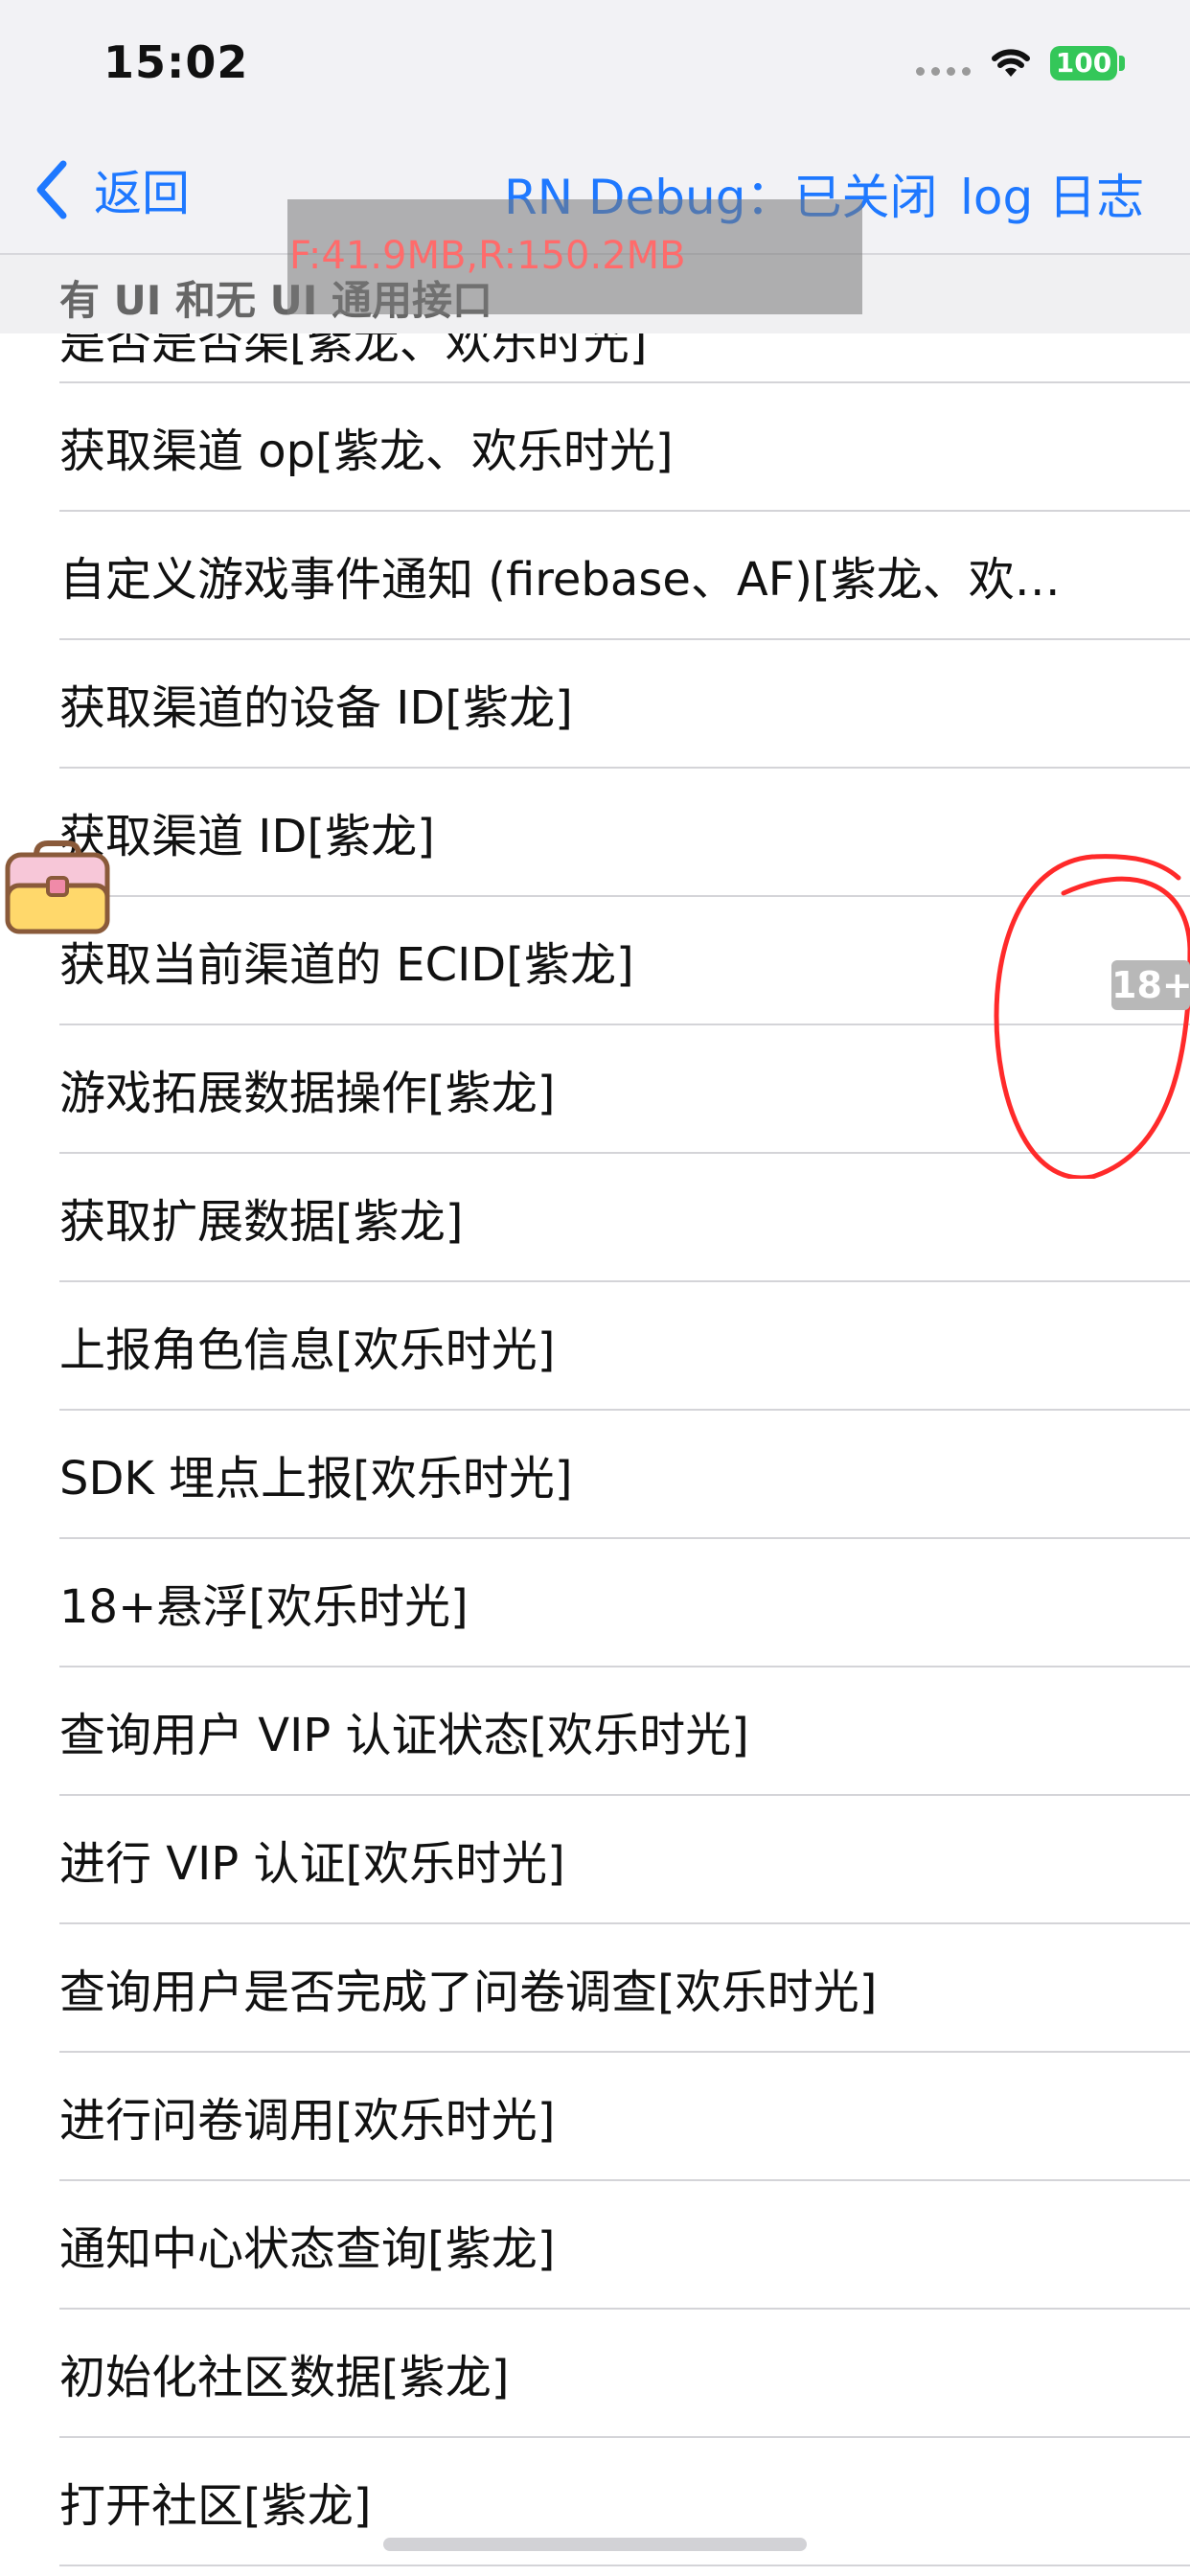 The image size is (1190, 2576). Describe the element at coordinates (624, 2374) in the screenshot. I see `list-item: 初始化社区数据[紫龙]` at that location.